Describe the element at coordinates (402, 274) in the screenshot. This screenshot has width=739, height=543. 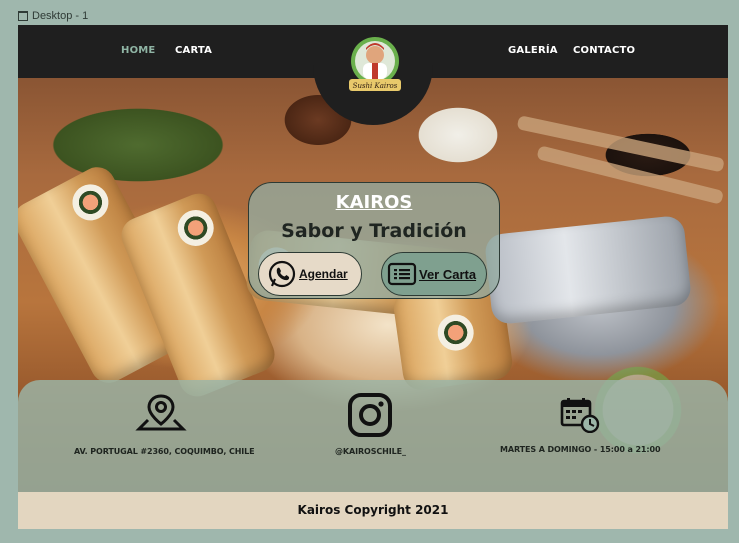
I see `menu-card-icon` at that location.